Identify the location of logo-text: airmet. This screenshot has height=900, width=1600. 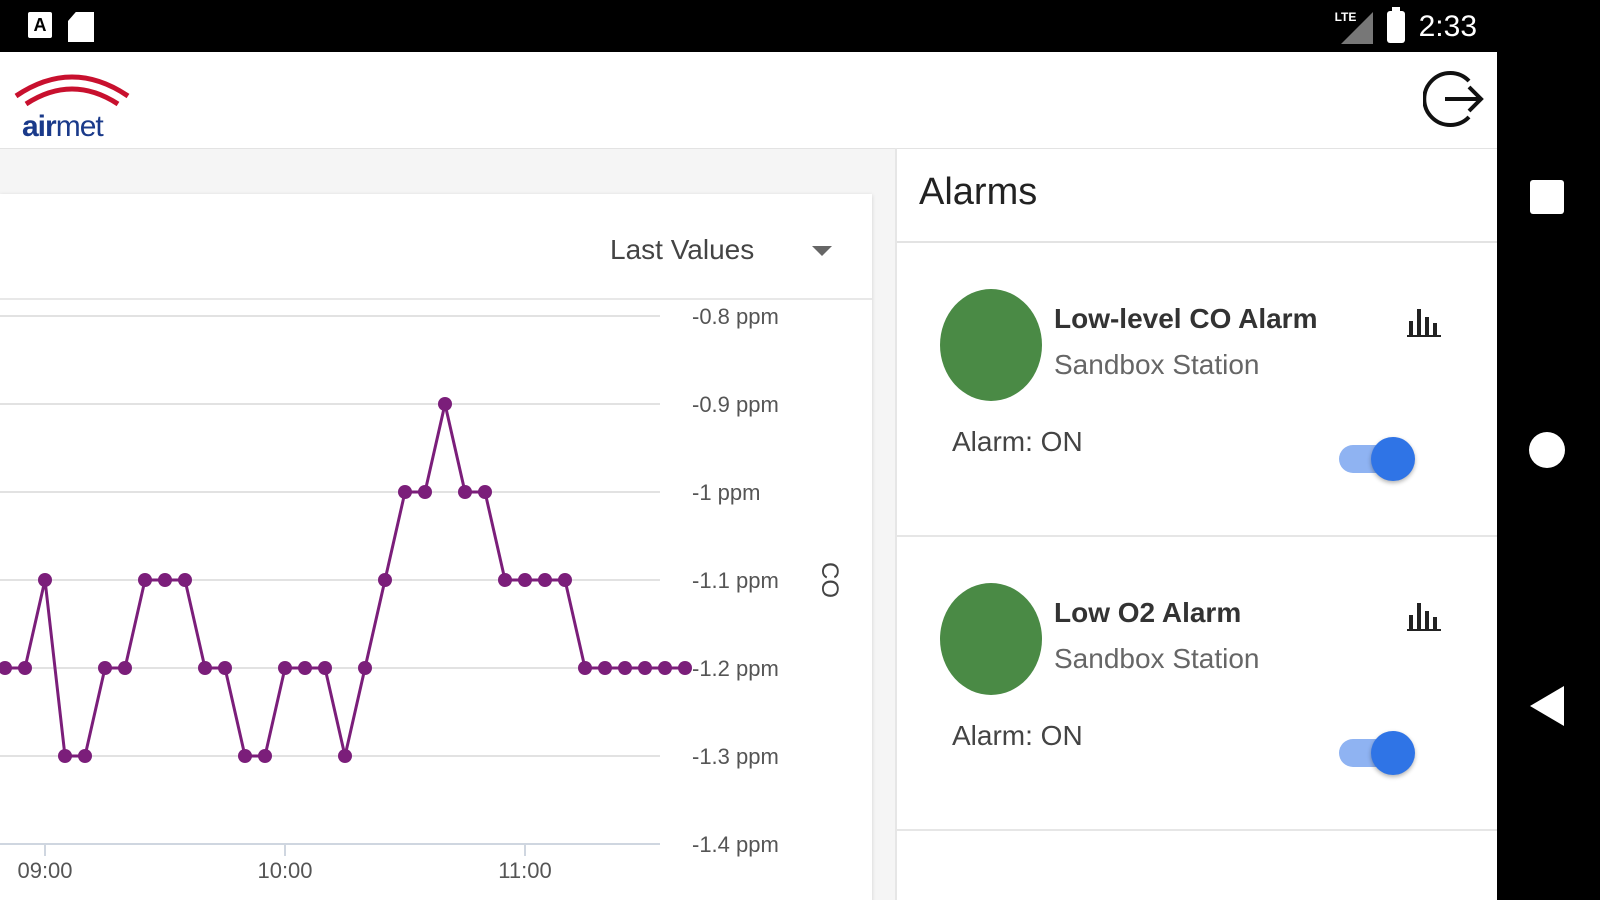
(63, 127).